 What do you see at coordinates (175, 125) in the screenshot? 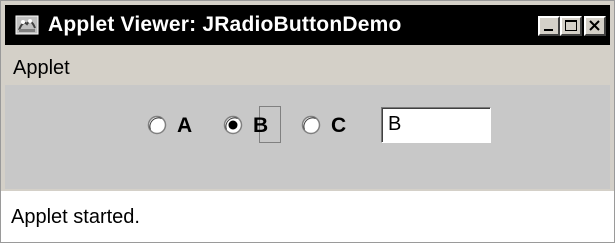
I see `radio-a: A` at bounding box center [175, 125].